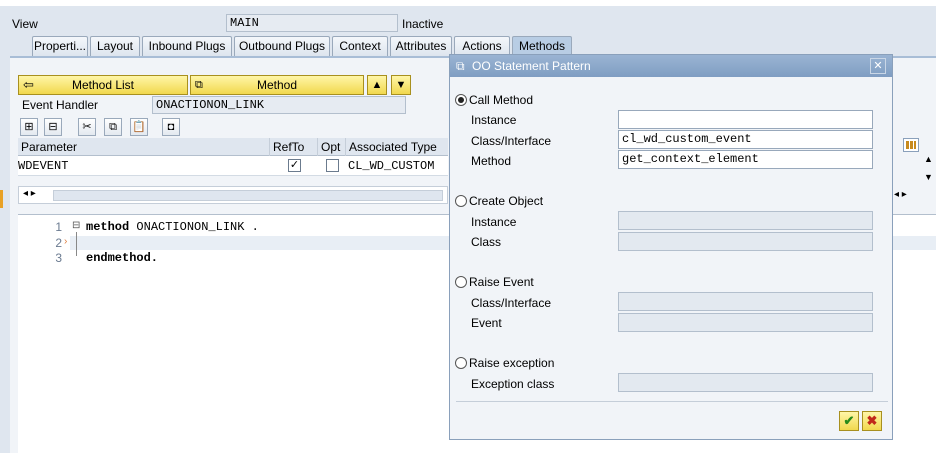 The height and width of the screenshot is (453, 936). I want to click on refto-checkbox: ✓, so click(294, 165).